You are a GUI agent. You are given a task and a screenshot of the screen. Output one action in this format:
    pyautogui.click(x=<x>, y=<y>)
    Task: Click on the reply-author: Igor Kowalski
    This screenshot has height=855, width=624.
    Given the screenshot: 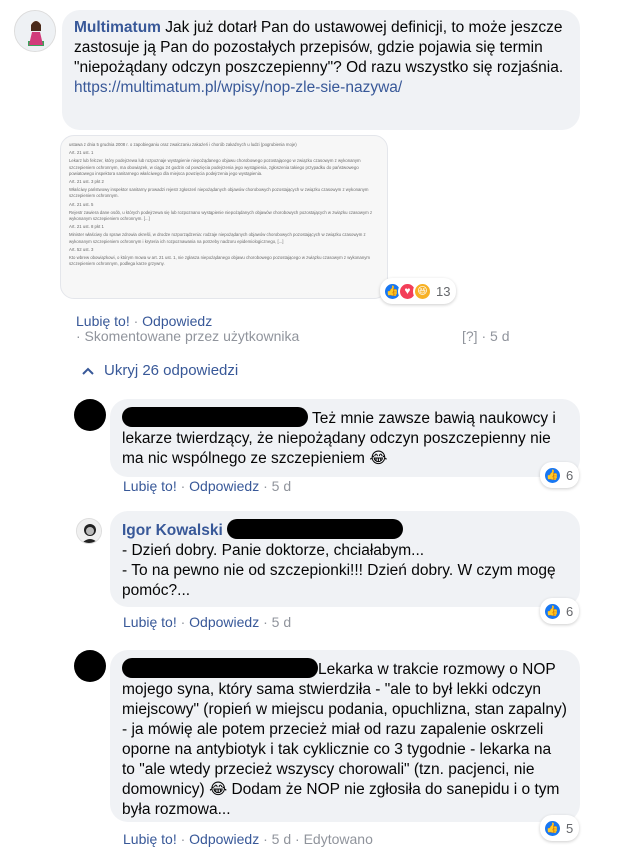 What is the action you would take?
    pyautogui.click(x=172, y=530)
    